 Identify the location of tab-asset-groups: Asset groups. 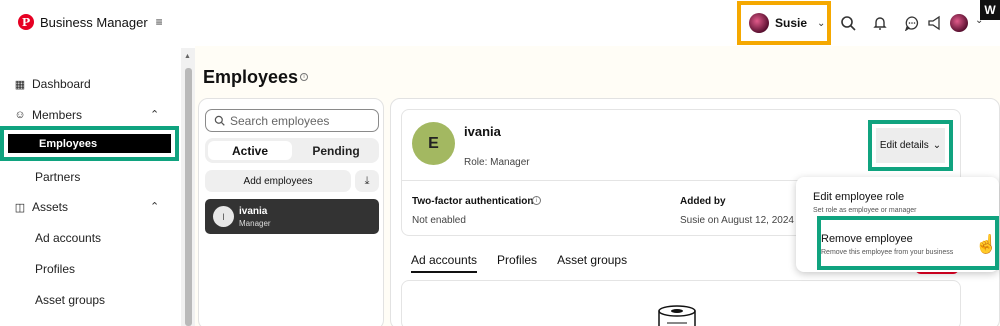
(592, 263).